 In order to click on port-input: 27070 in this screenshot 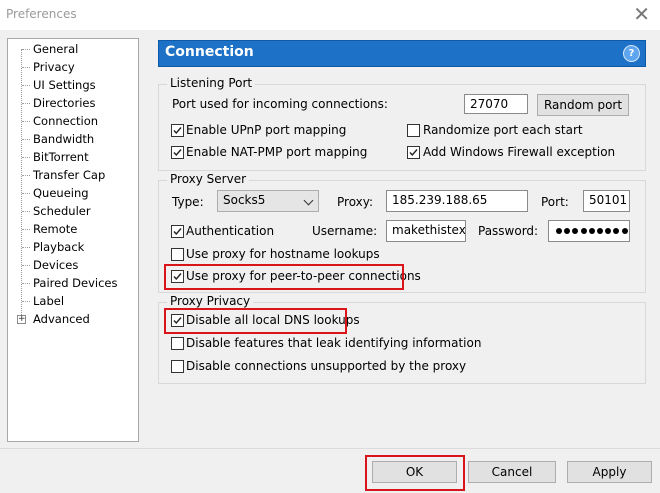, I will do `click(496, 104)`.